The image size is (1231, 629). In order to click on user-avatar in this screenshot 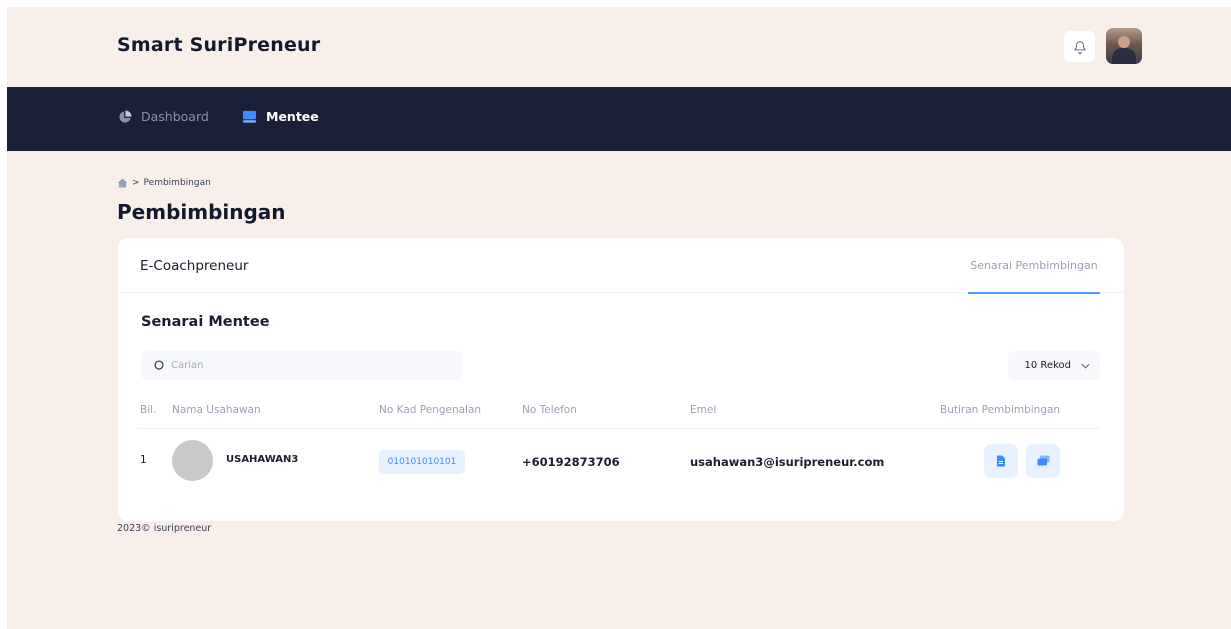, I will do `click(1124, 46)`.